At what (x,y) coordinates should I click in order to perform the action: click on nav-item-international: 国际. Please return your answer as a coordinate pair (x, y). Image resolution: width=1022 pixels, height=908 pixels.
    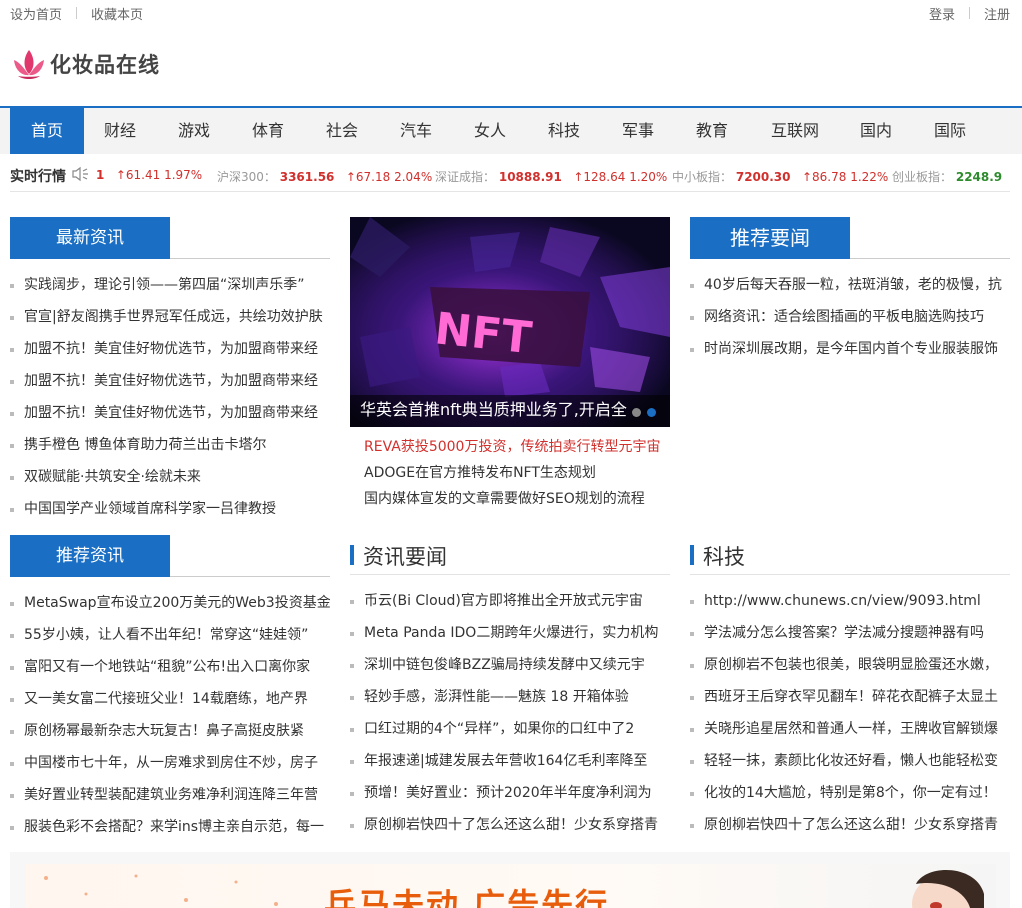
    Looking at the image, I should click on (950, 131).